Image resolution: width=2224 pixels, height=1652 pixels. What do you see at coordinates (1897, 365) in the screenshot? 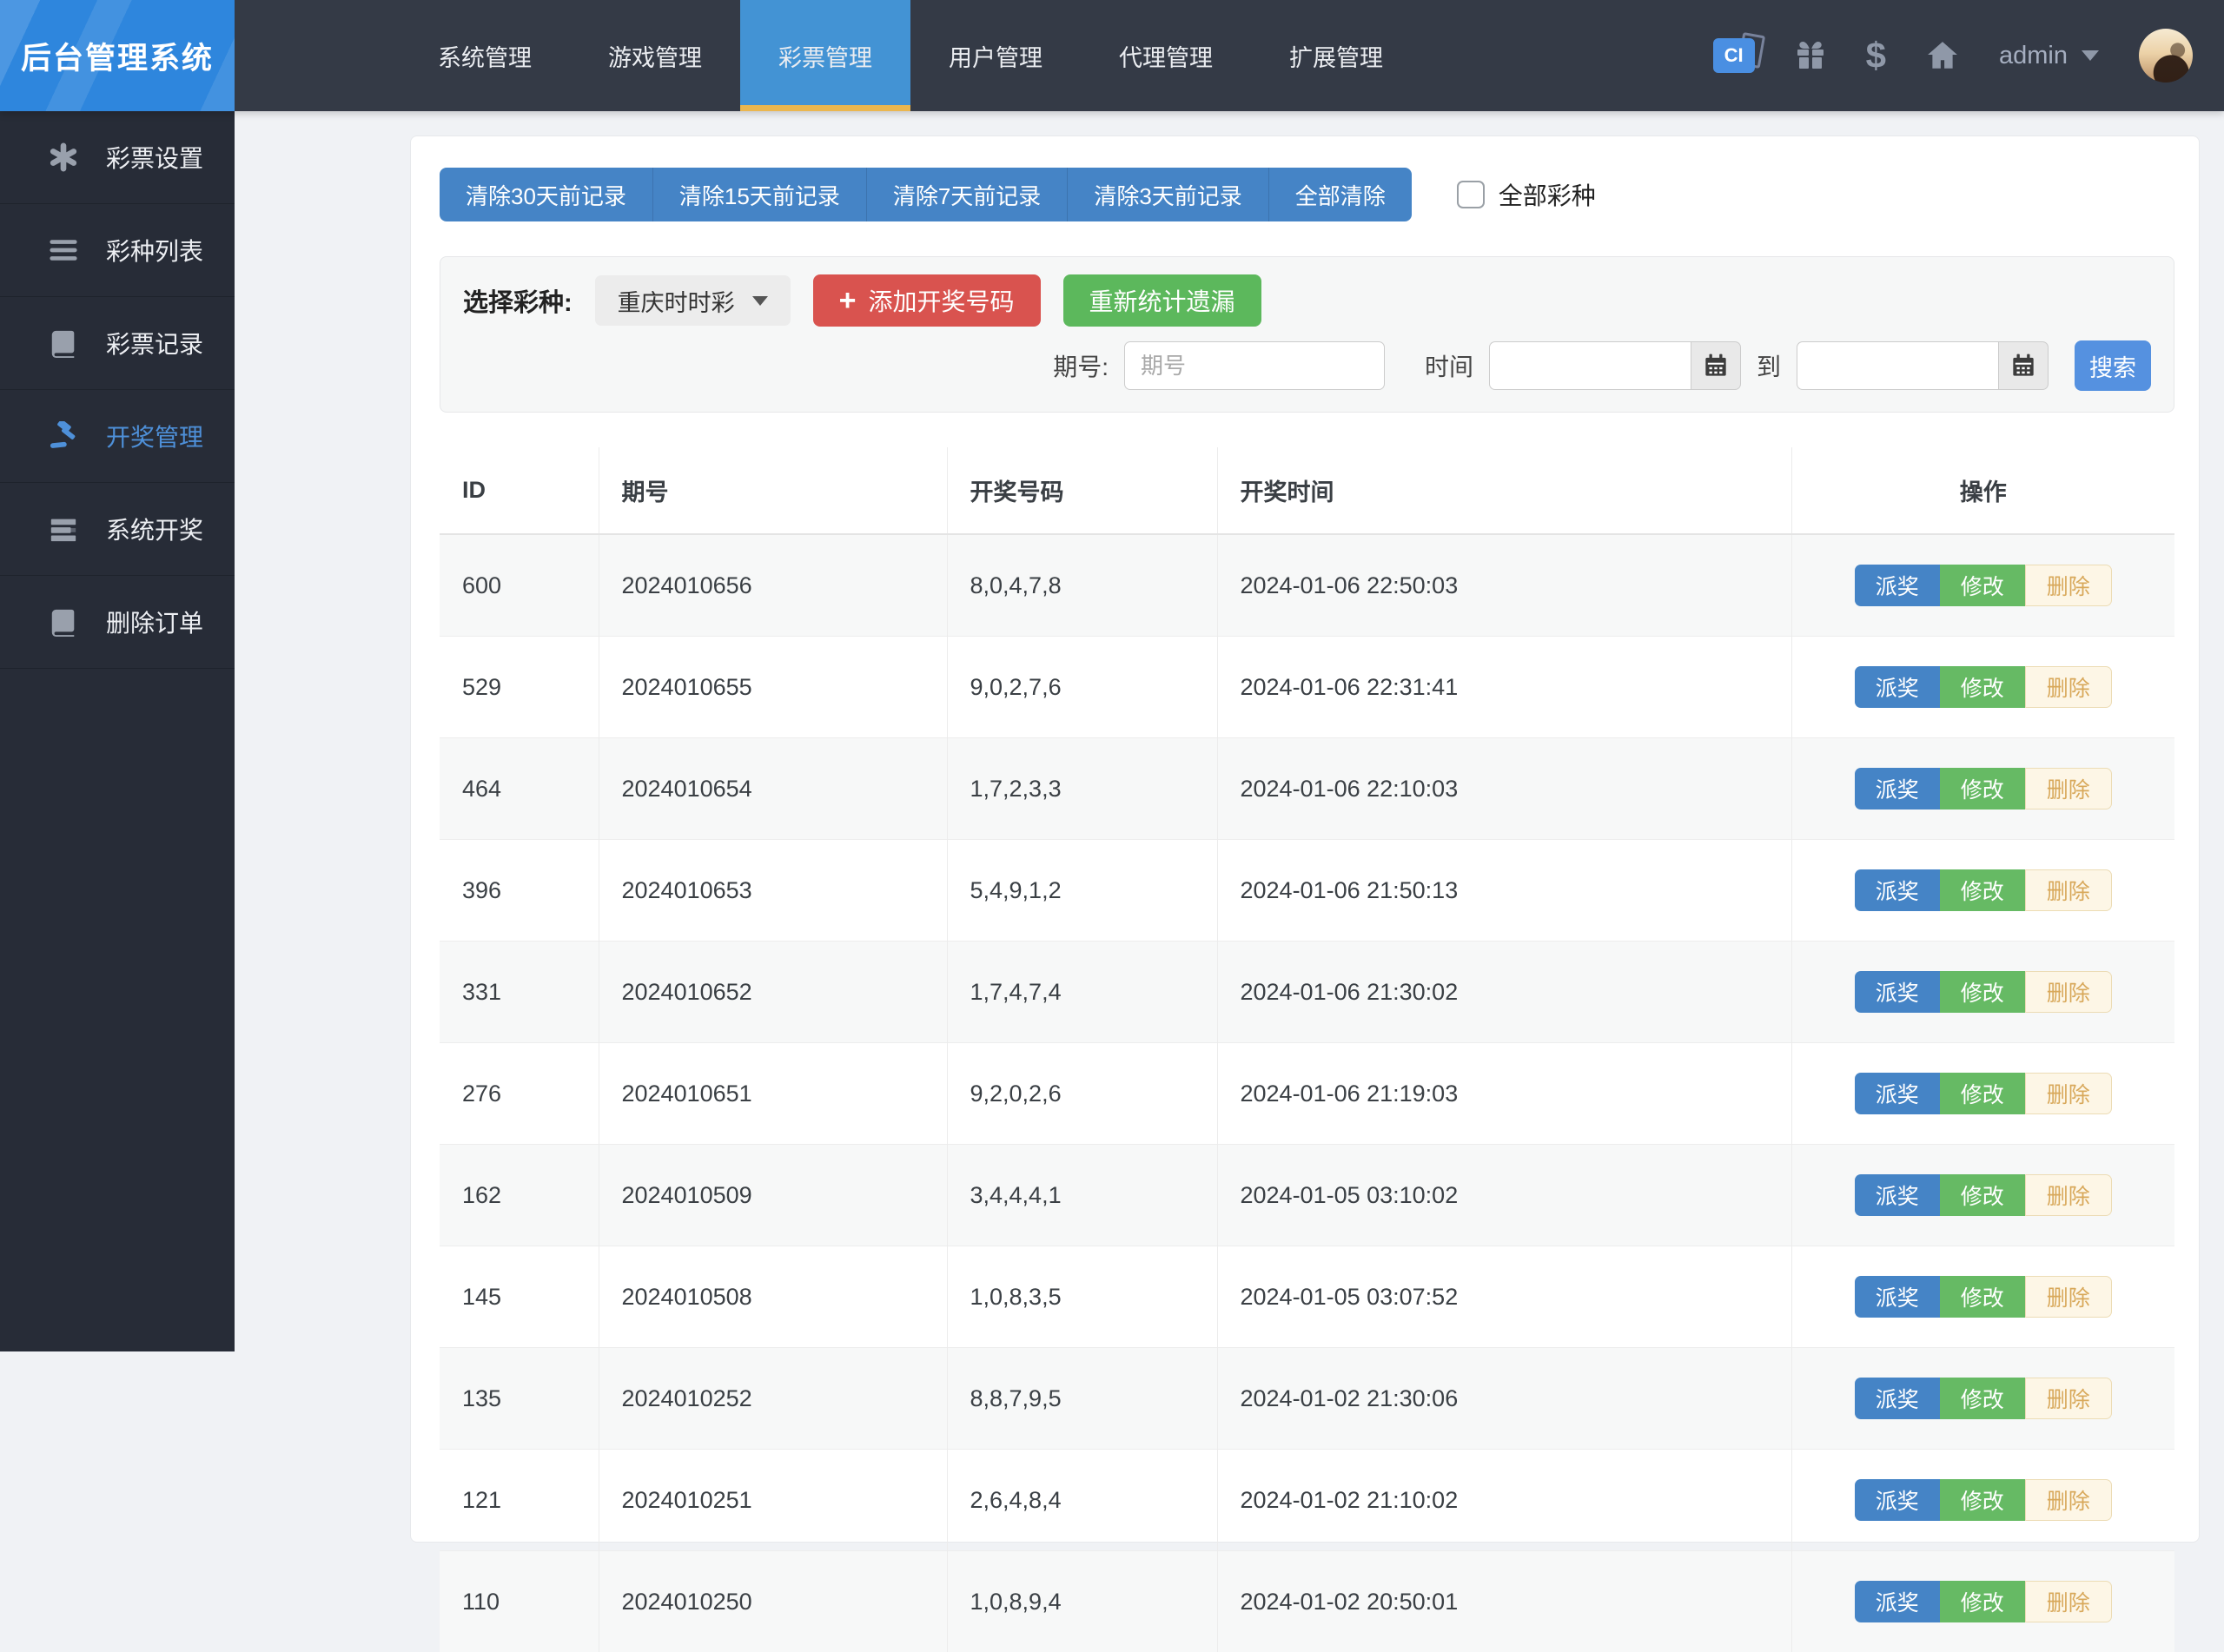
I see `time-to-input` at bounding box center [1897, 365].